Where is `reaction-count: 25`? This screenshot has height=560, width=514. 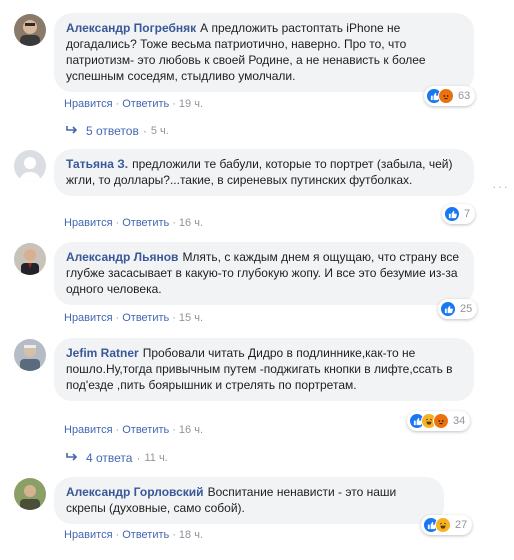 reaction-count: 25 is located at coordinates (466, 309).